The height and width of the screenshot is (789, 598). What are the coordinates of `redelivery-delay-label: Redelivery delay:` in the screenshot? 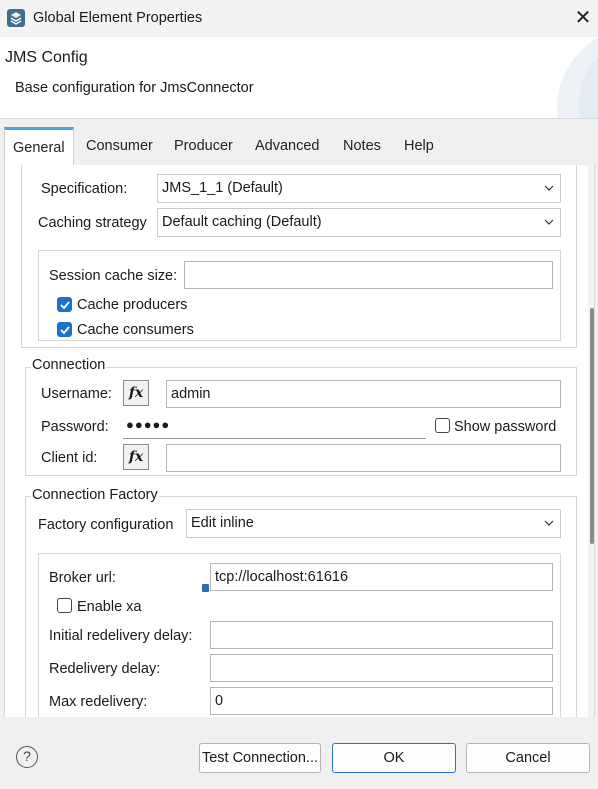 It's located at (105, 669).